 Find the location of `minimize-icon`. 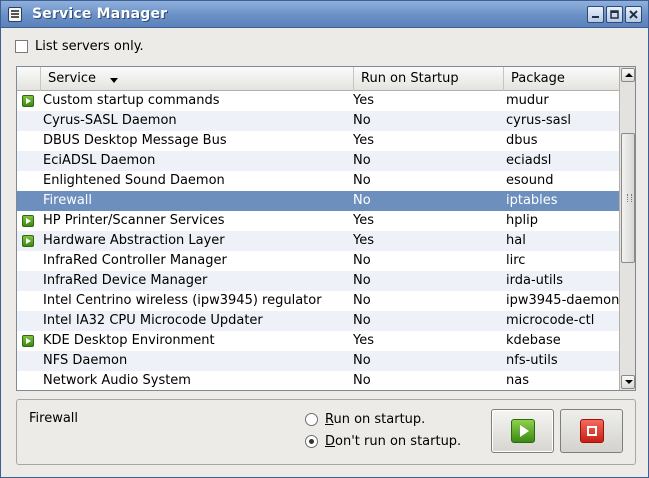

minimize-icon is located at coordinates (595, 17).